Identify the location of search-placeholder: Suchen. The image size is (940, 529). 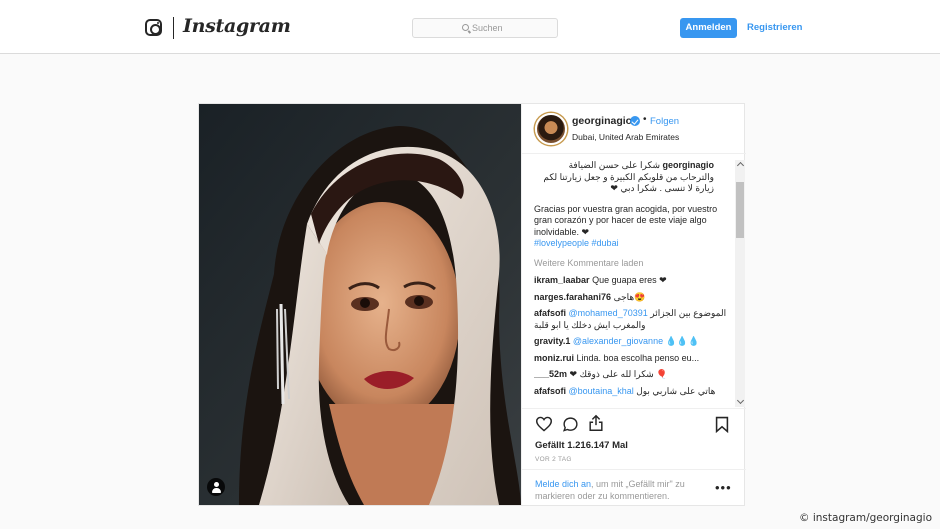
(487, 28).